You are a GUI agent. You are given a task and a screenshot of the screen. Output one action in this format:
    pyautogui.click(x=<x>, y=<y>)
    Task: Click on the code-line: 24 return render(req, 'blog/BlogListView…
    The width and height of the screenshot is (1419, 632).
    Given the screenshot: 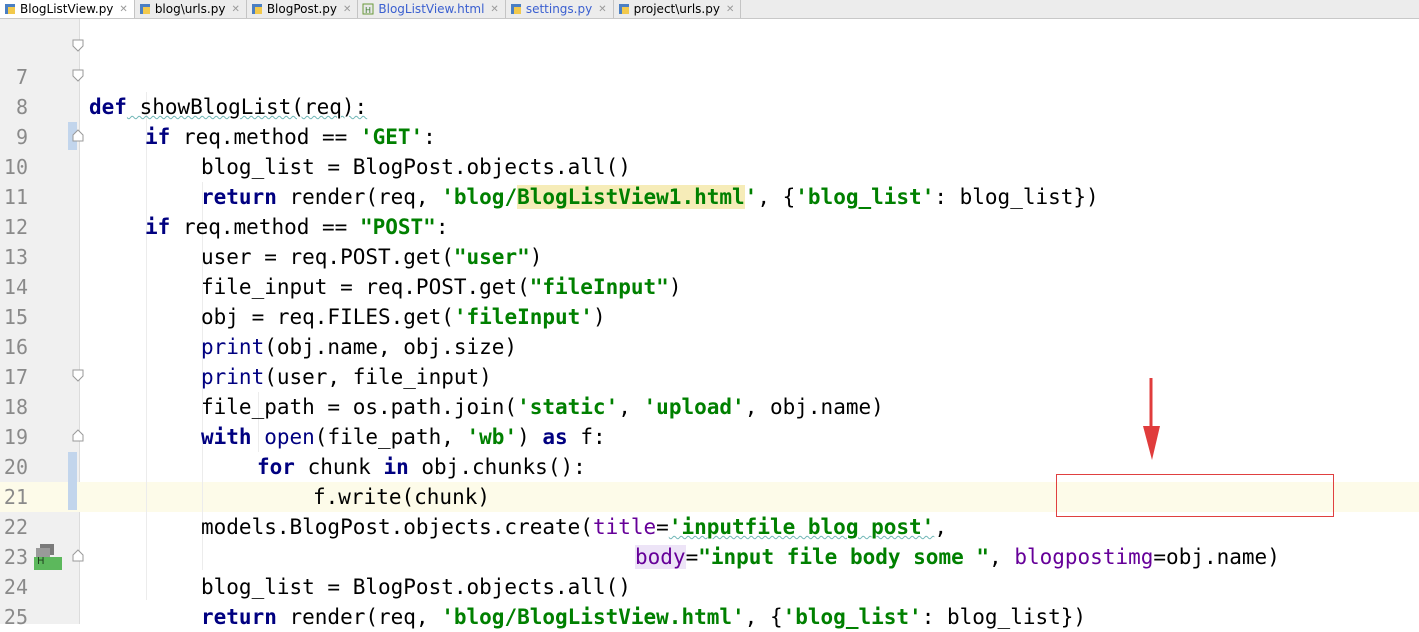 What is the action you would take?
    pyautogui.click(x=709, y=585)
    